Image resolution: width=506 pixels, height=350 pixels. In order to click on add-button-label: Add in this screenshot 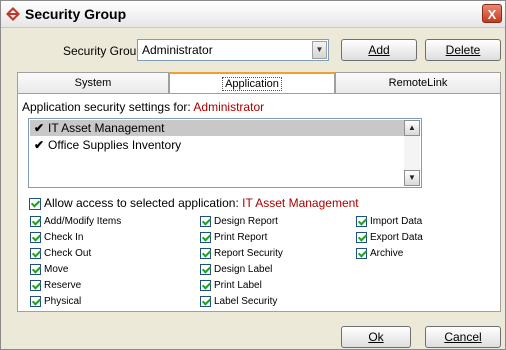, I will do `click(379, 50)`.